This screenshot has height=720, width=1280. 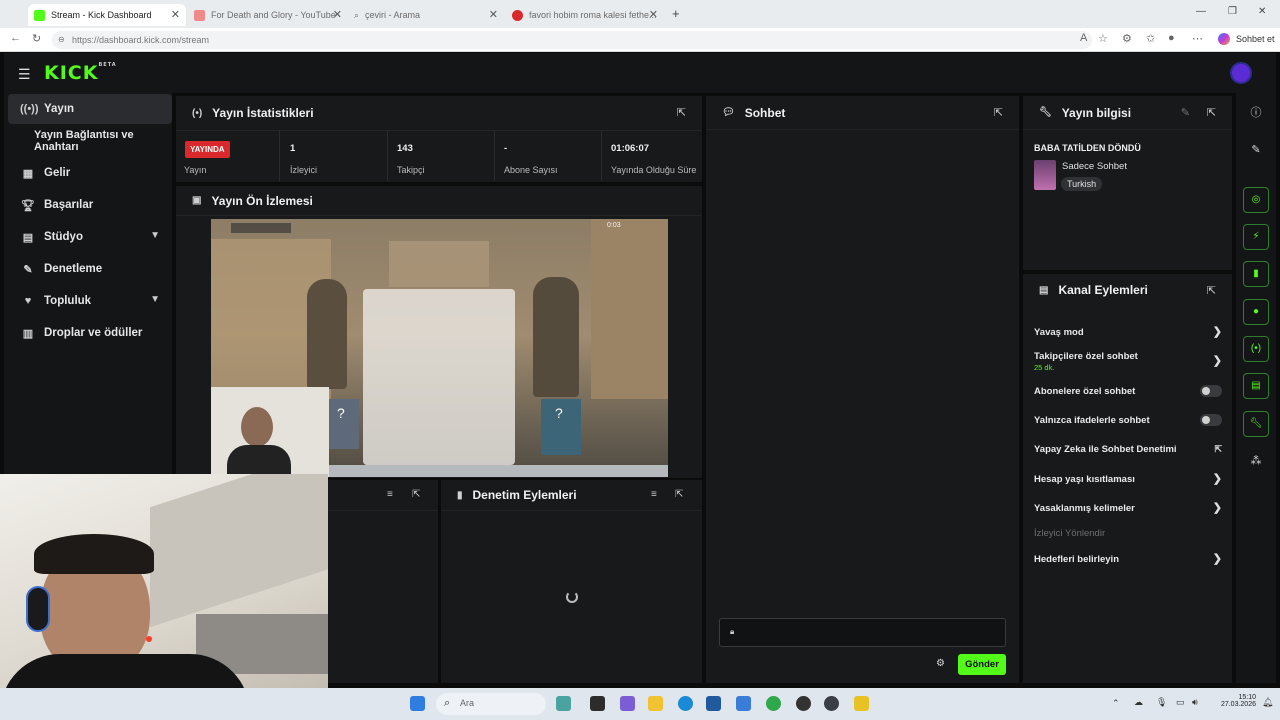 What do you see at coordinates (940, 663) in the screenshot?
I see `chat-settings-icon: ⚙` at bounding box center [940, 663].